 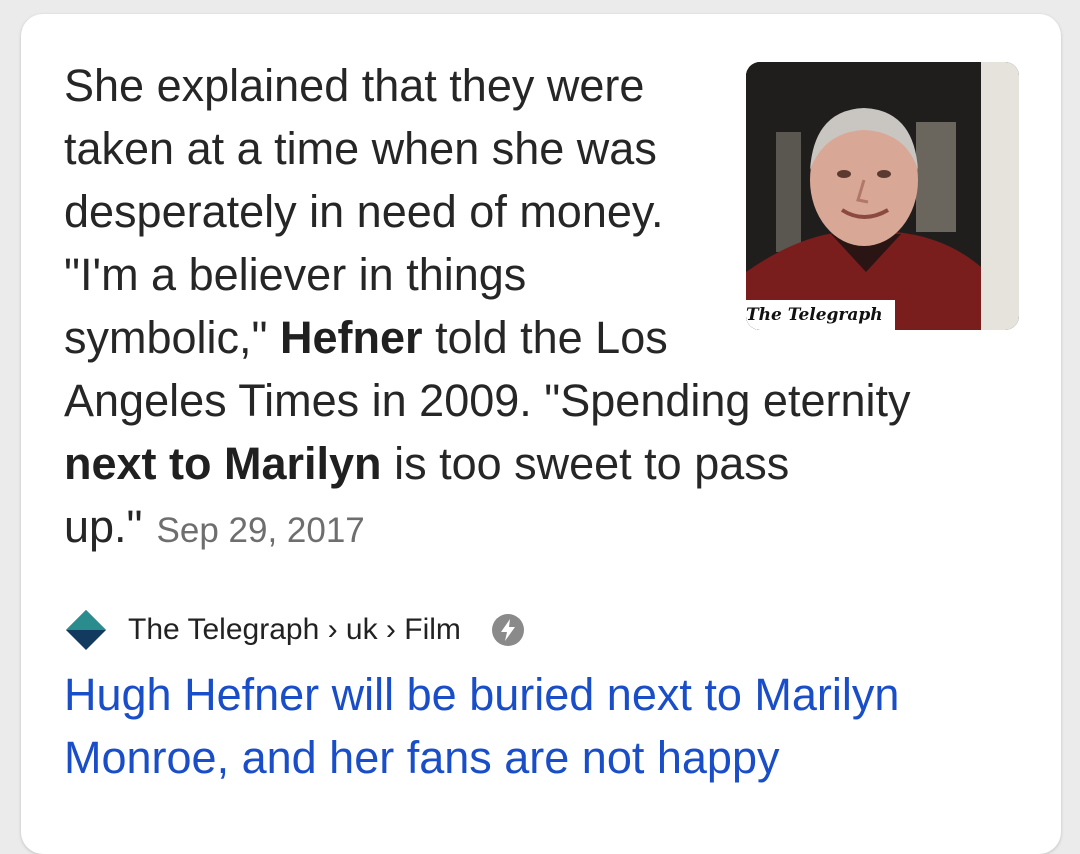 I want to click on snippet-line: taken at a time when she was, so click(x=360, y=148).